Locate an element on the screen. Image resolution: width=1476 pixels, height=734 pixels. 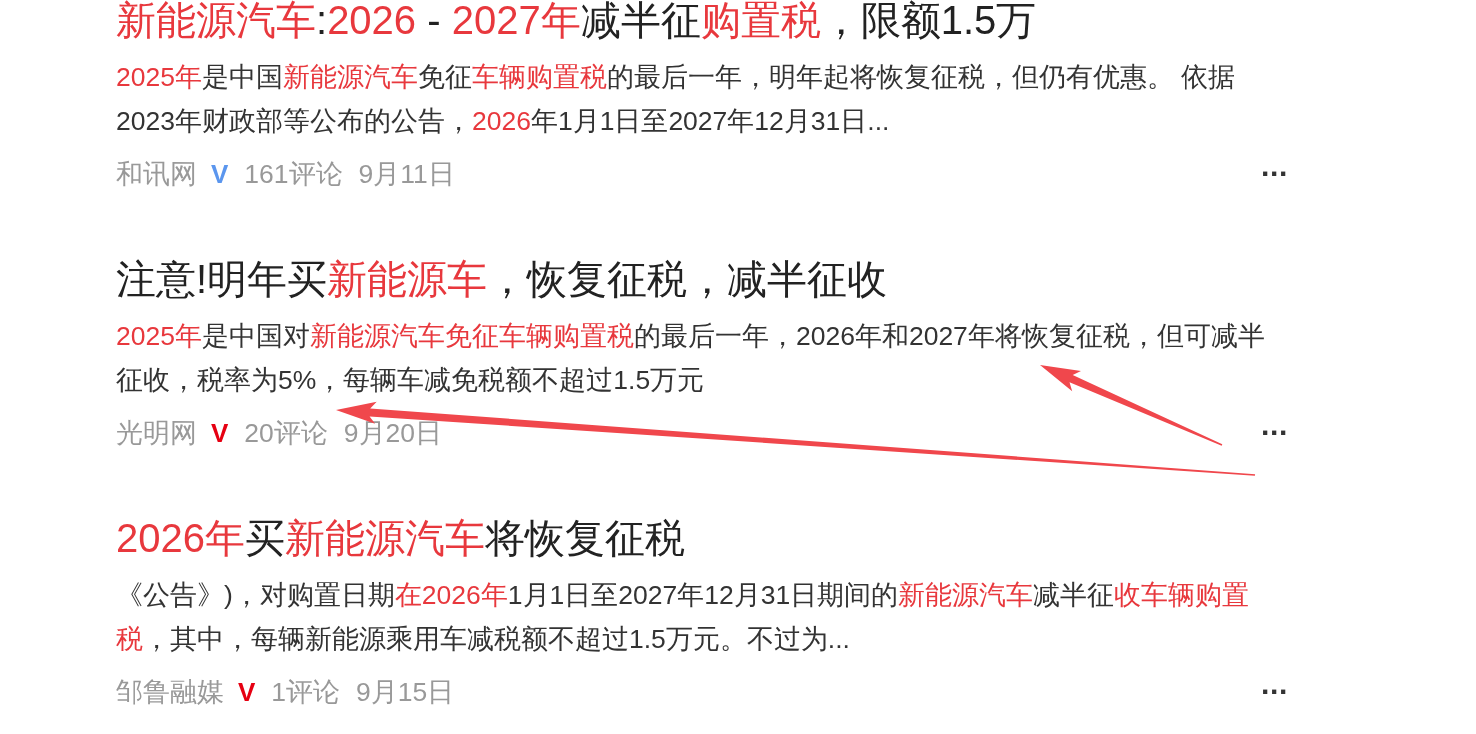
publish-date: 9月20日 is located at coordinates (393, 433).